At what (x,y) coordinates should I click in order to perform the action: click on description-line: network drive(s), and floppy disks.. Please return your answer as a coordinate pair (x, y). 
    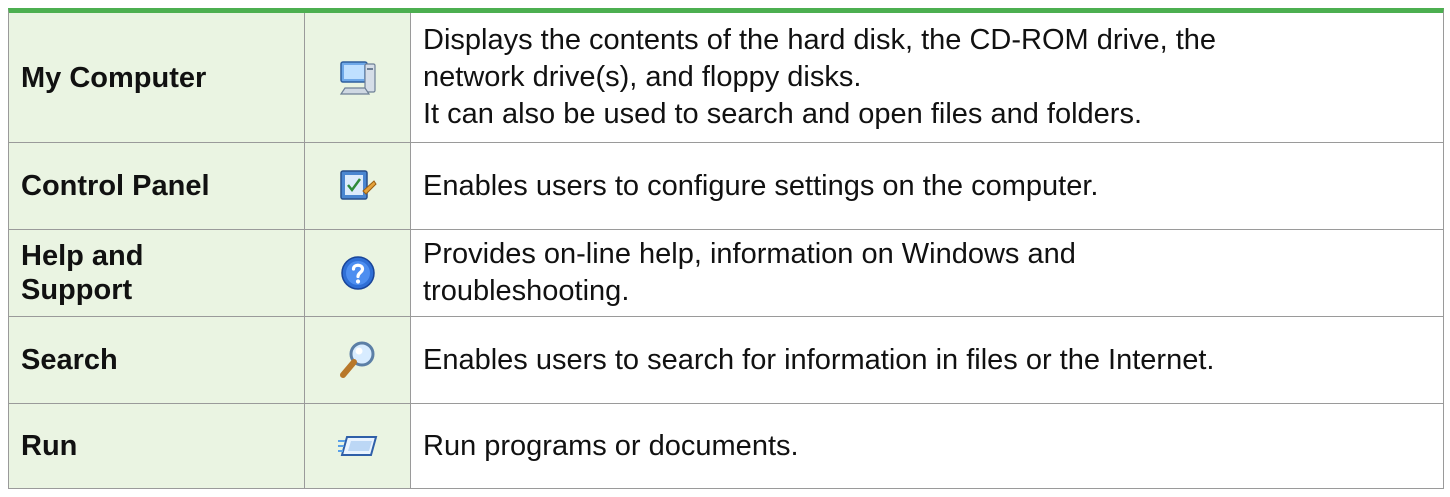
    Looking at the image, I should click on (642, 77).